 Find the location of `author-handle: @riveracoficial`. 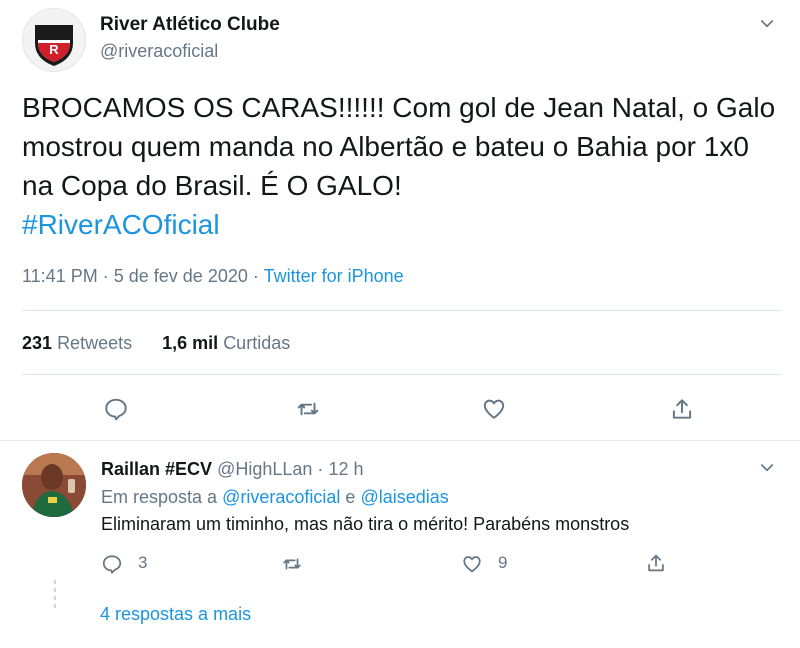

author-handle: @riveracoficial is located at coordinates (159, 51).